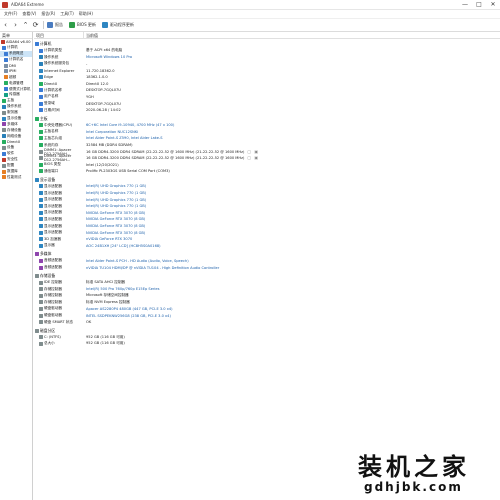 This screenshot has width=500, height=500. Describe the element at coordinates (25, 25) in the screenshot. I see `up-icon: ⌃` at that location.